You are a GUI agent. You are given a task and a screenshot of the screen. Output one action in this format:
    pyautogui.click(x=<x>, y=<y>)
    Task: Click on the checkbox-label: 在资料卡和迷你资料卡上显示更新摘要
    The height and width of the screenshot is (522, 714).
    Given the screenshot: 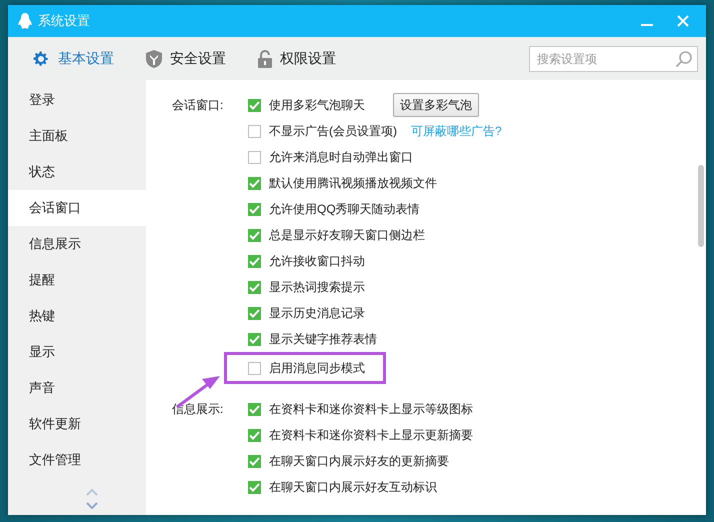 What is the action you would take?
    pyautogui.click(x=371, y=435)
    